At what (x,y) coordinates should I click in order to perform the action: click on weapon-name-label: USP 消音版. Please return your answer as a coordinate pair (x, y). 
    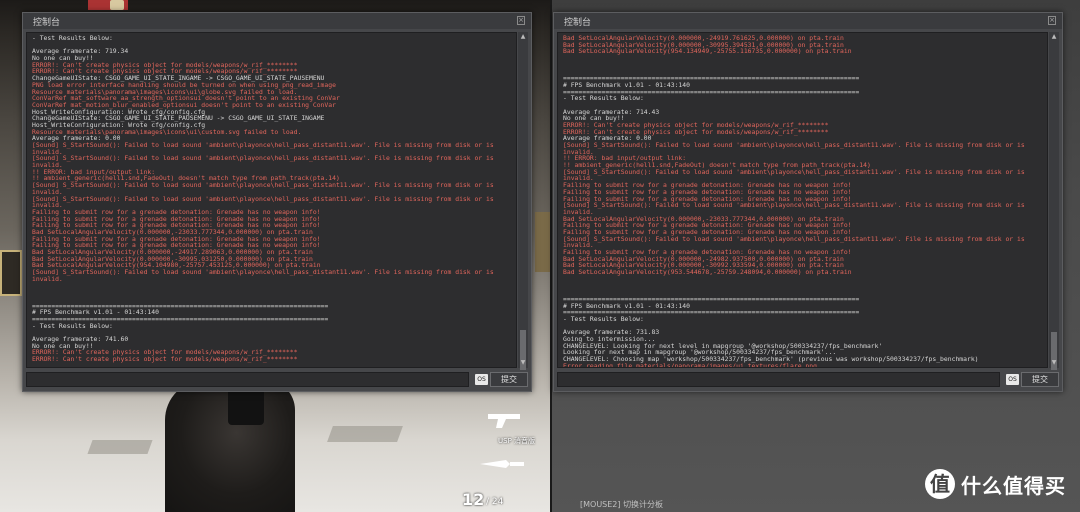
    Looking at the image, I should click on (517, 441).